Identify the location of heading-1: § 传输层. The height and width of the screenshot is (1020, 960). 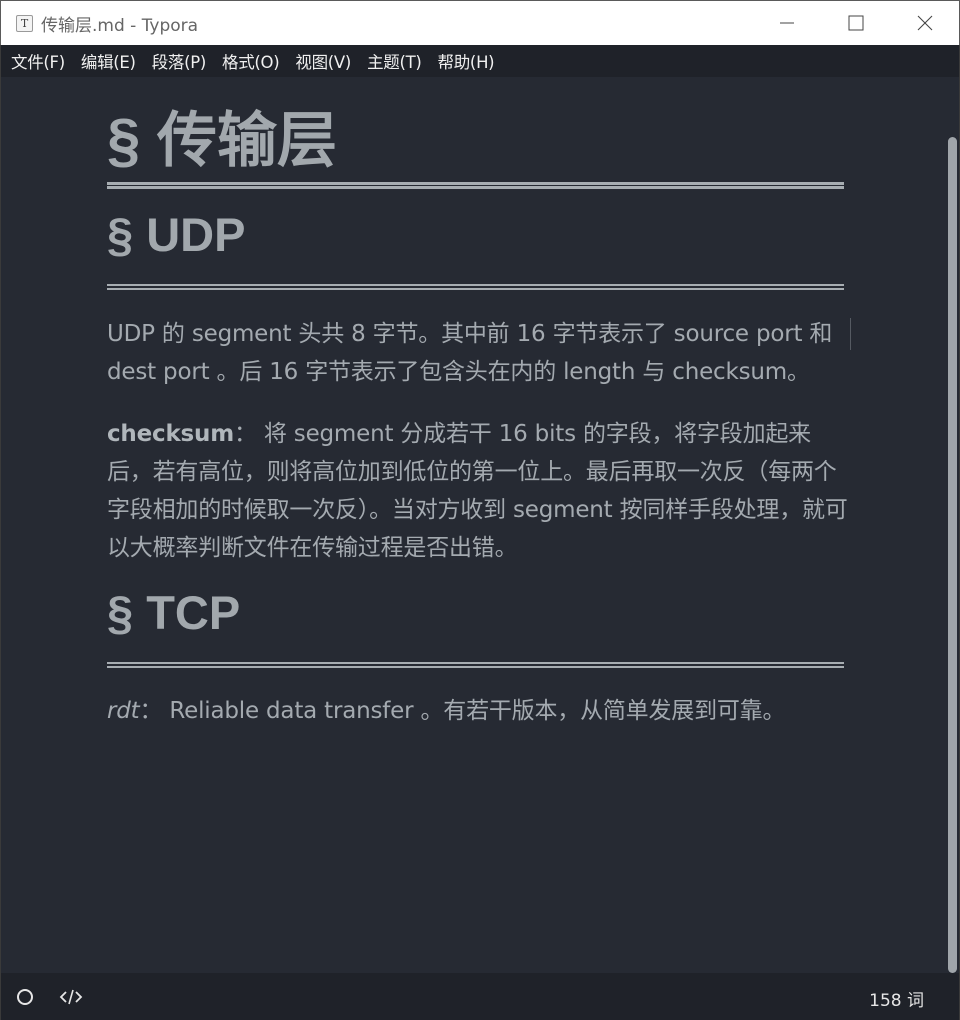
(222, 135).